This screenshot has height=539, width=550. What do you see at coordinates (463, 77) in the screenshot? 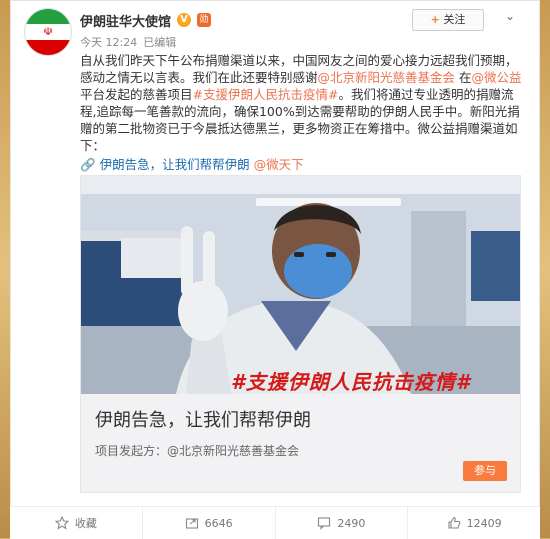
I see `body-text-b: 在` at bounding box center [463, 77].